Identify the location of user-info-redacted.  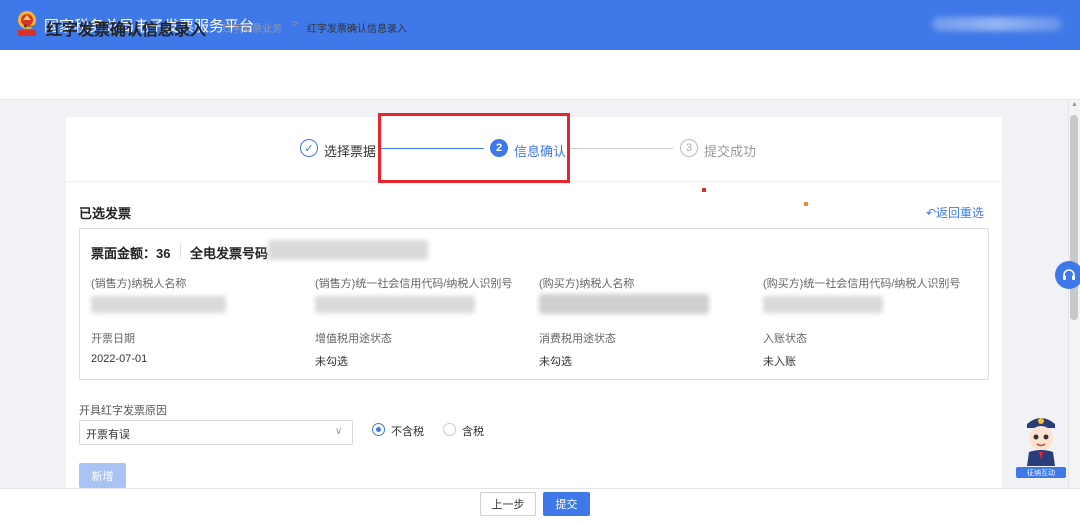
(997, 24).